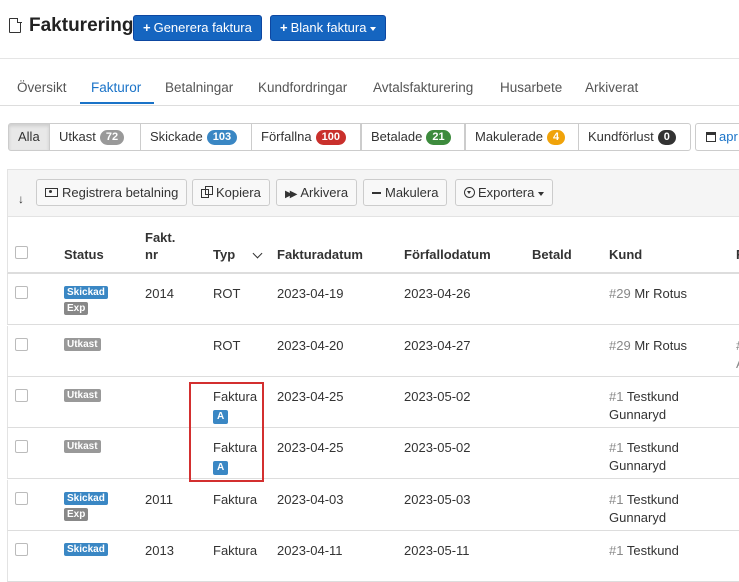 This screenshot has width=739, height=582. What do you see at coordinates (634, 137) in the screenshot?
I see `filter-kundforlust: Kundförlust 0` at bounding box center [634, 137].